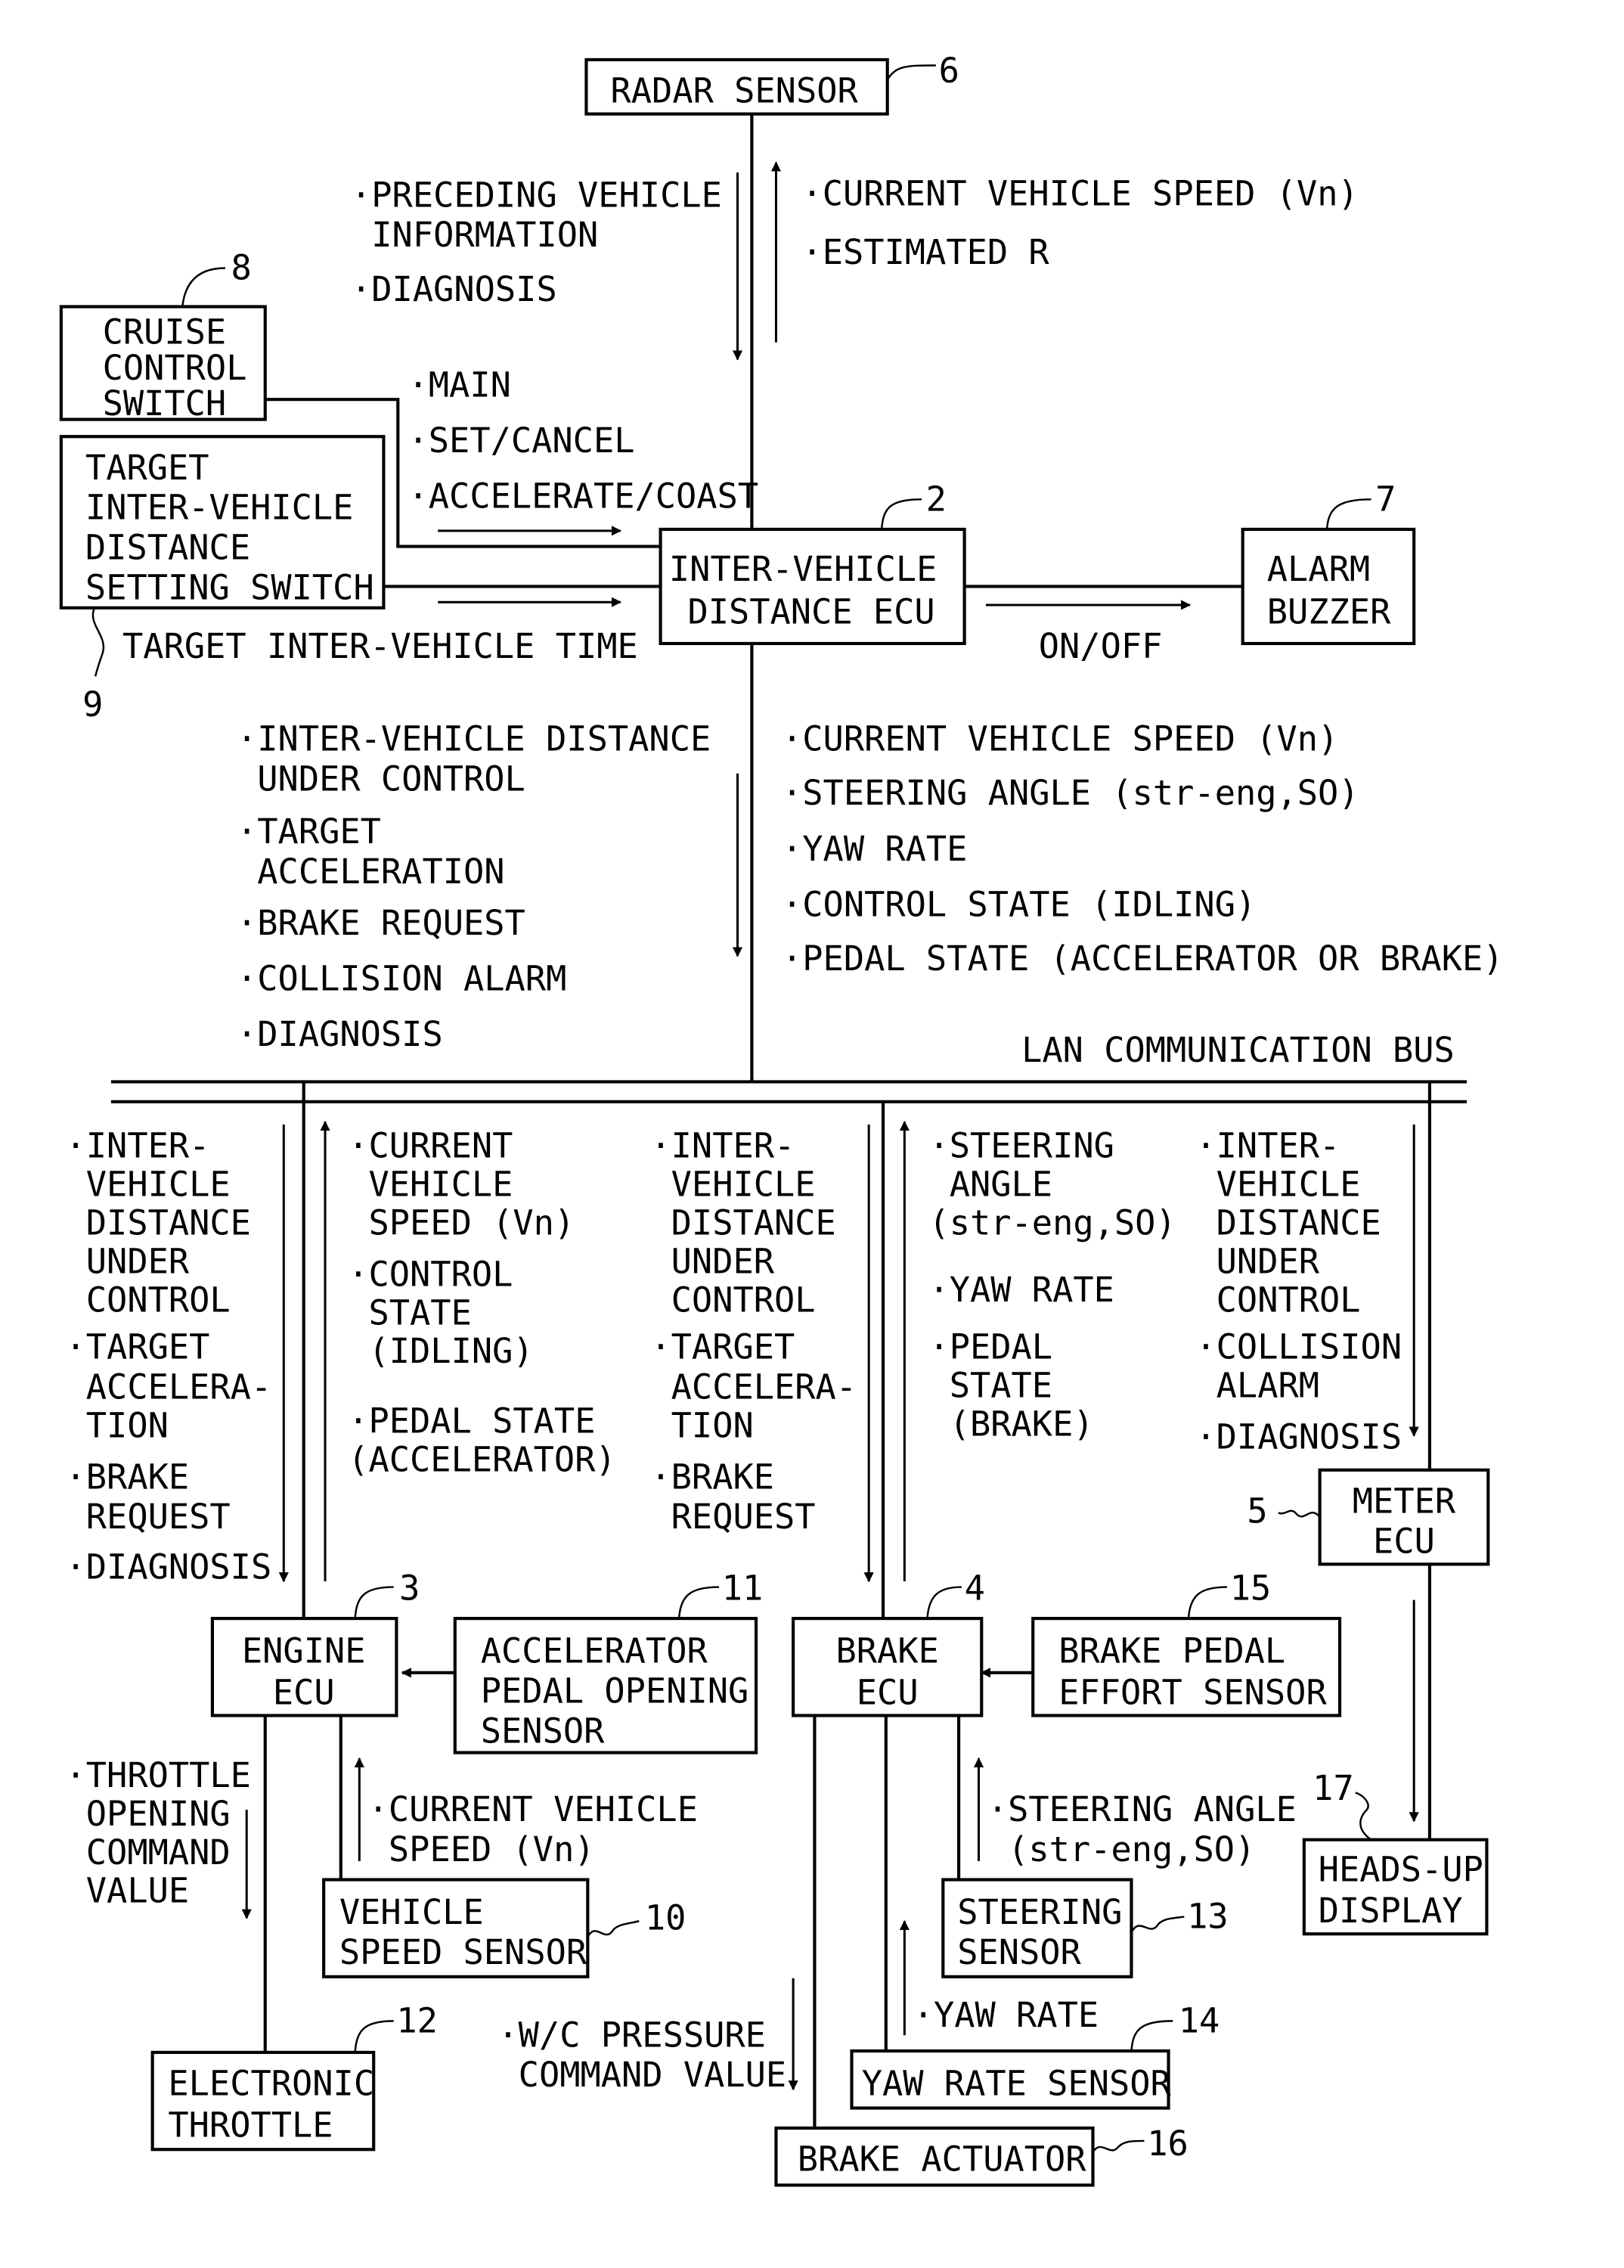  Describe the element at coordinates (148, 1814) in the screenshot. I see `svg-text: OPENING` at that location.